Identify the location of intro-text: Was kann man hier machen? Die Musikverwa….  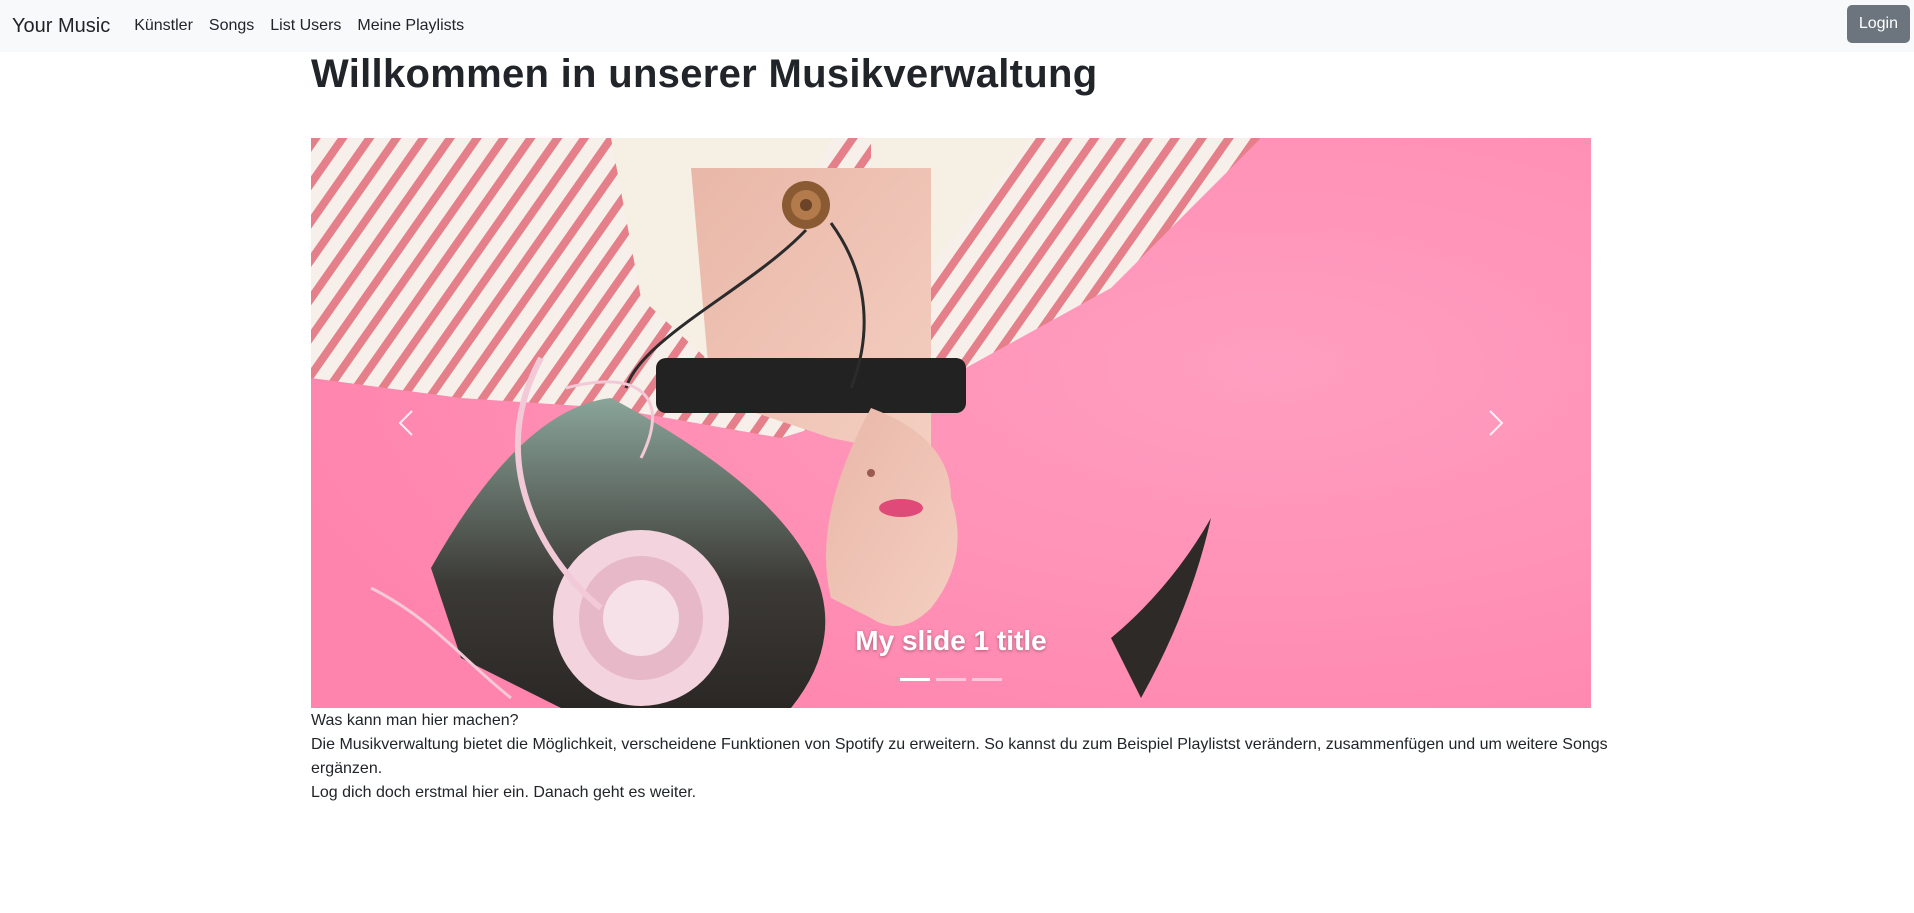
(961, 757).